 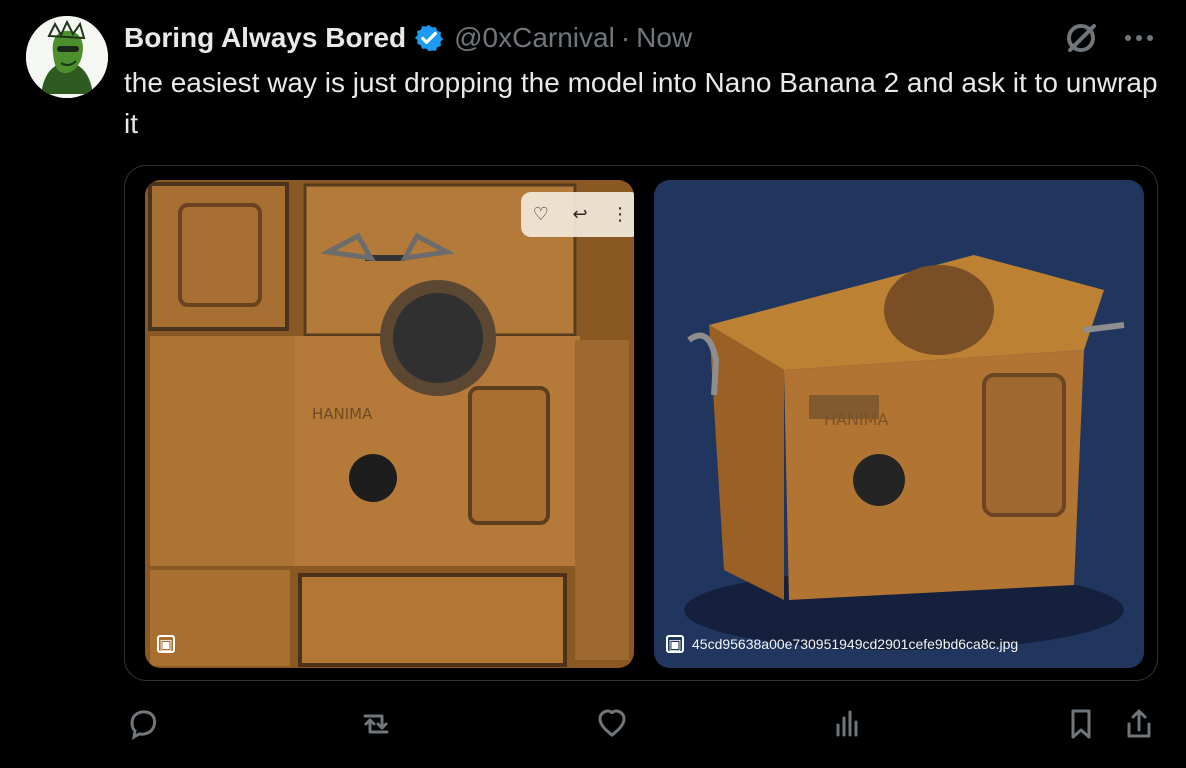 What do you see at coordinates (612, 724) in the screenshot?
I see `like-icon` at bounding box center [612, 724].